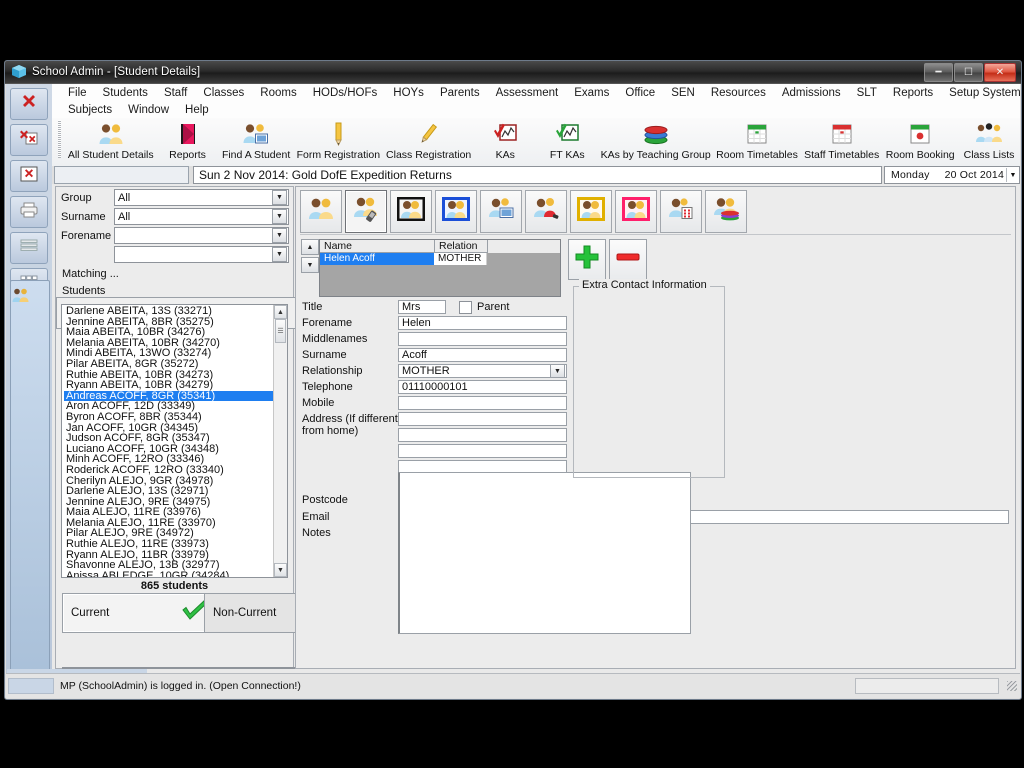 This screenshot has width=1024, height=768. I want to click on group-label: Group, so click(76, 197).